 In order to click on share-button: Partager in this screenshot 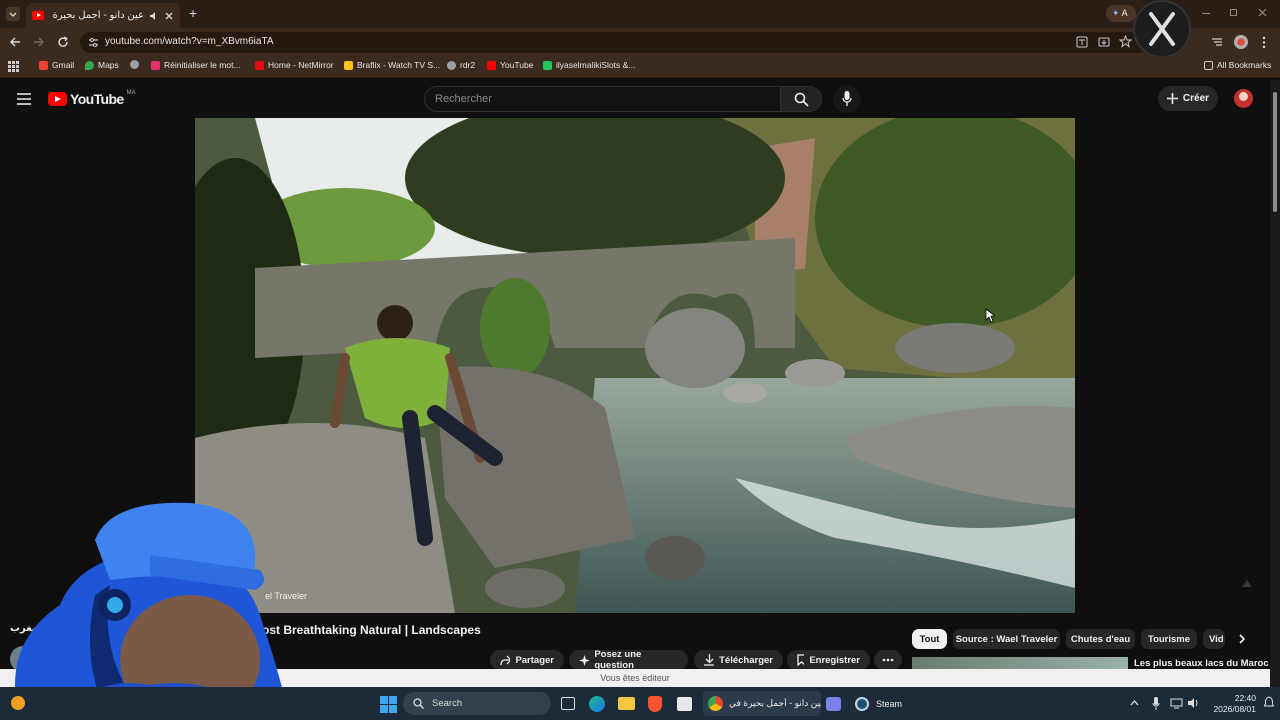, I will do `click(527, 660)`.